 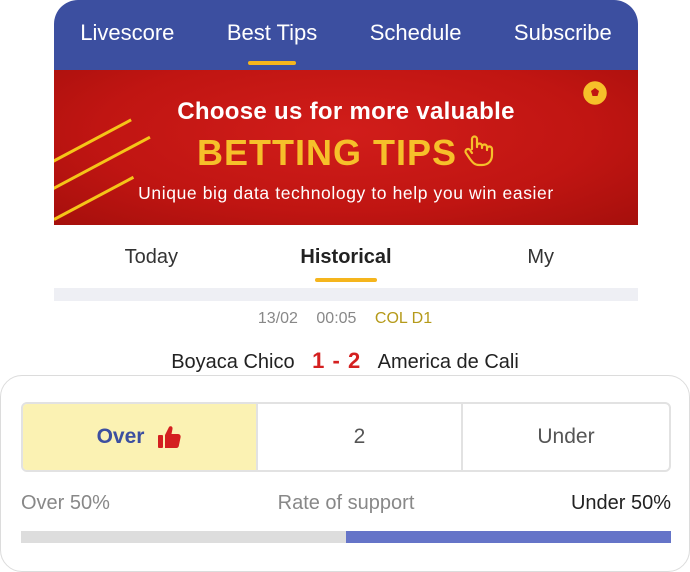 What do you see at coordinates (448, 362) in the screenshot?
I see `away-team: America de Cali` at bounding box center [448, 362].